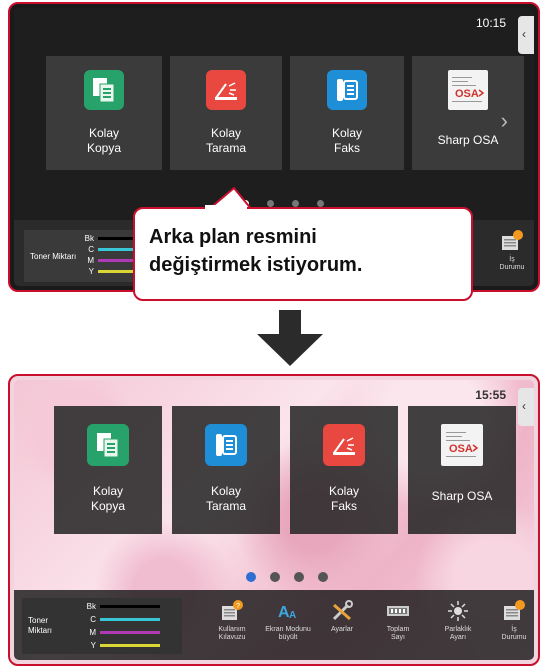 The width and height of the screenshot is (547, 671). I want to click on toner-row-magenta: M, so click(122, 632).